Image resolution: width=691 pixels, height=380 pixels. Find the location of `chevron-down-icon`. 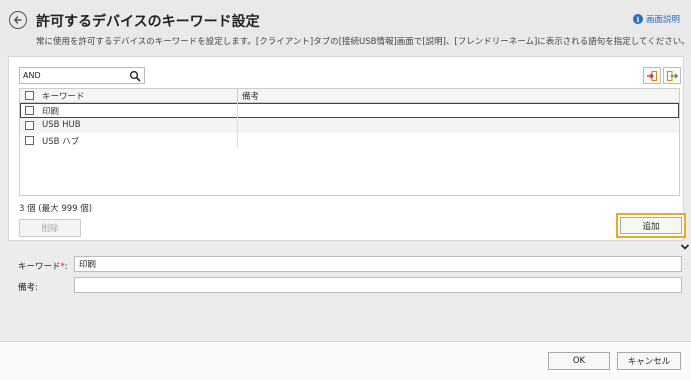

chevron-down-icon is located at coordinates (685, 247).